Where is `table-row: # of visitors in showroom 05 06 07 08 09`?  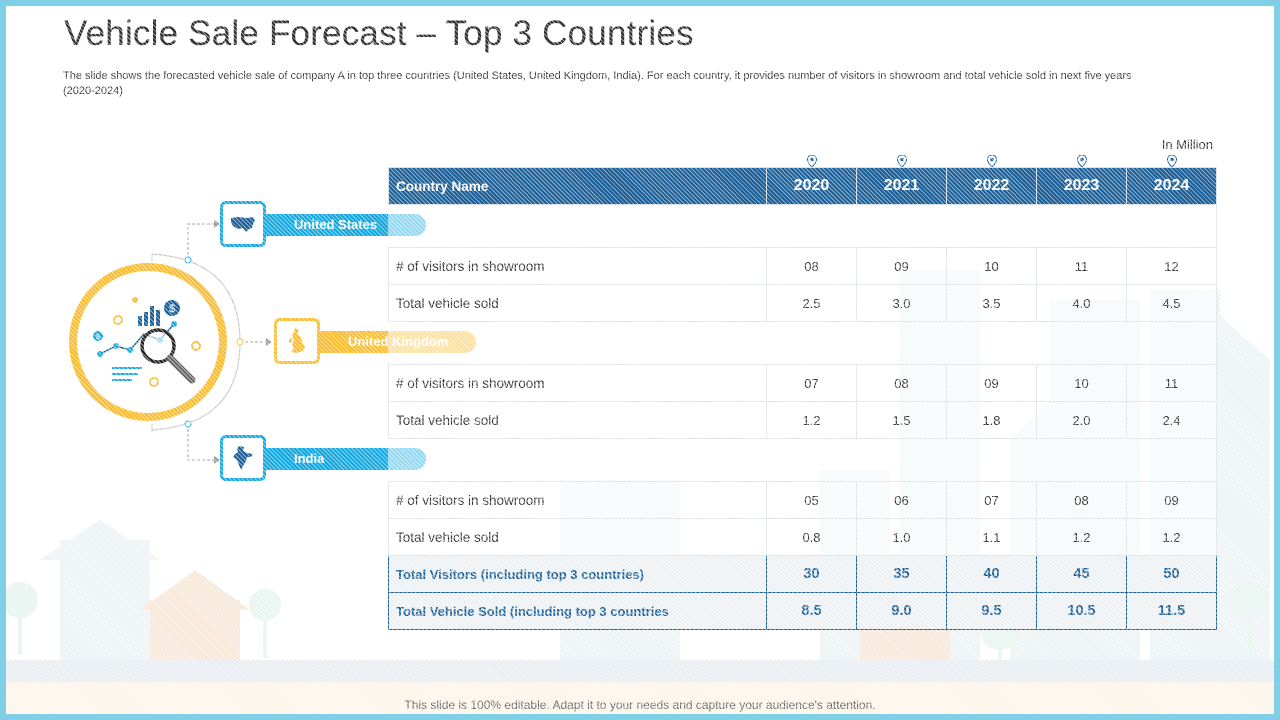
table-row: # of visitors in showroom 05 06 07 08 09 is located at coordinates (802, 500).